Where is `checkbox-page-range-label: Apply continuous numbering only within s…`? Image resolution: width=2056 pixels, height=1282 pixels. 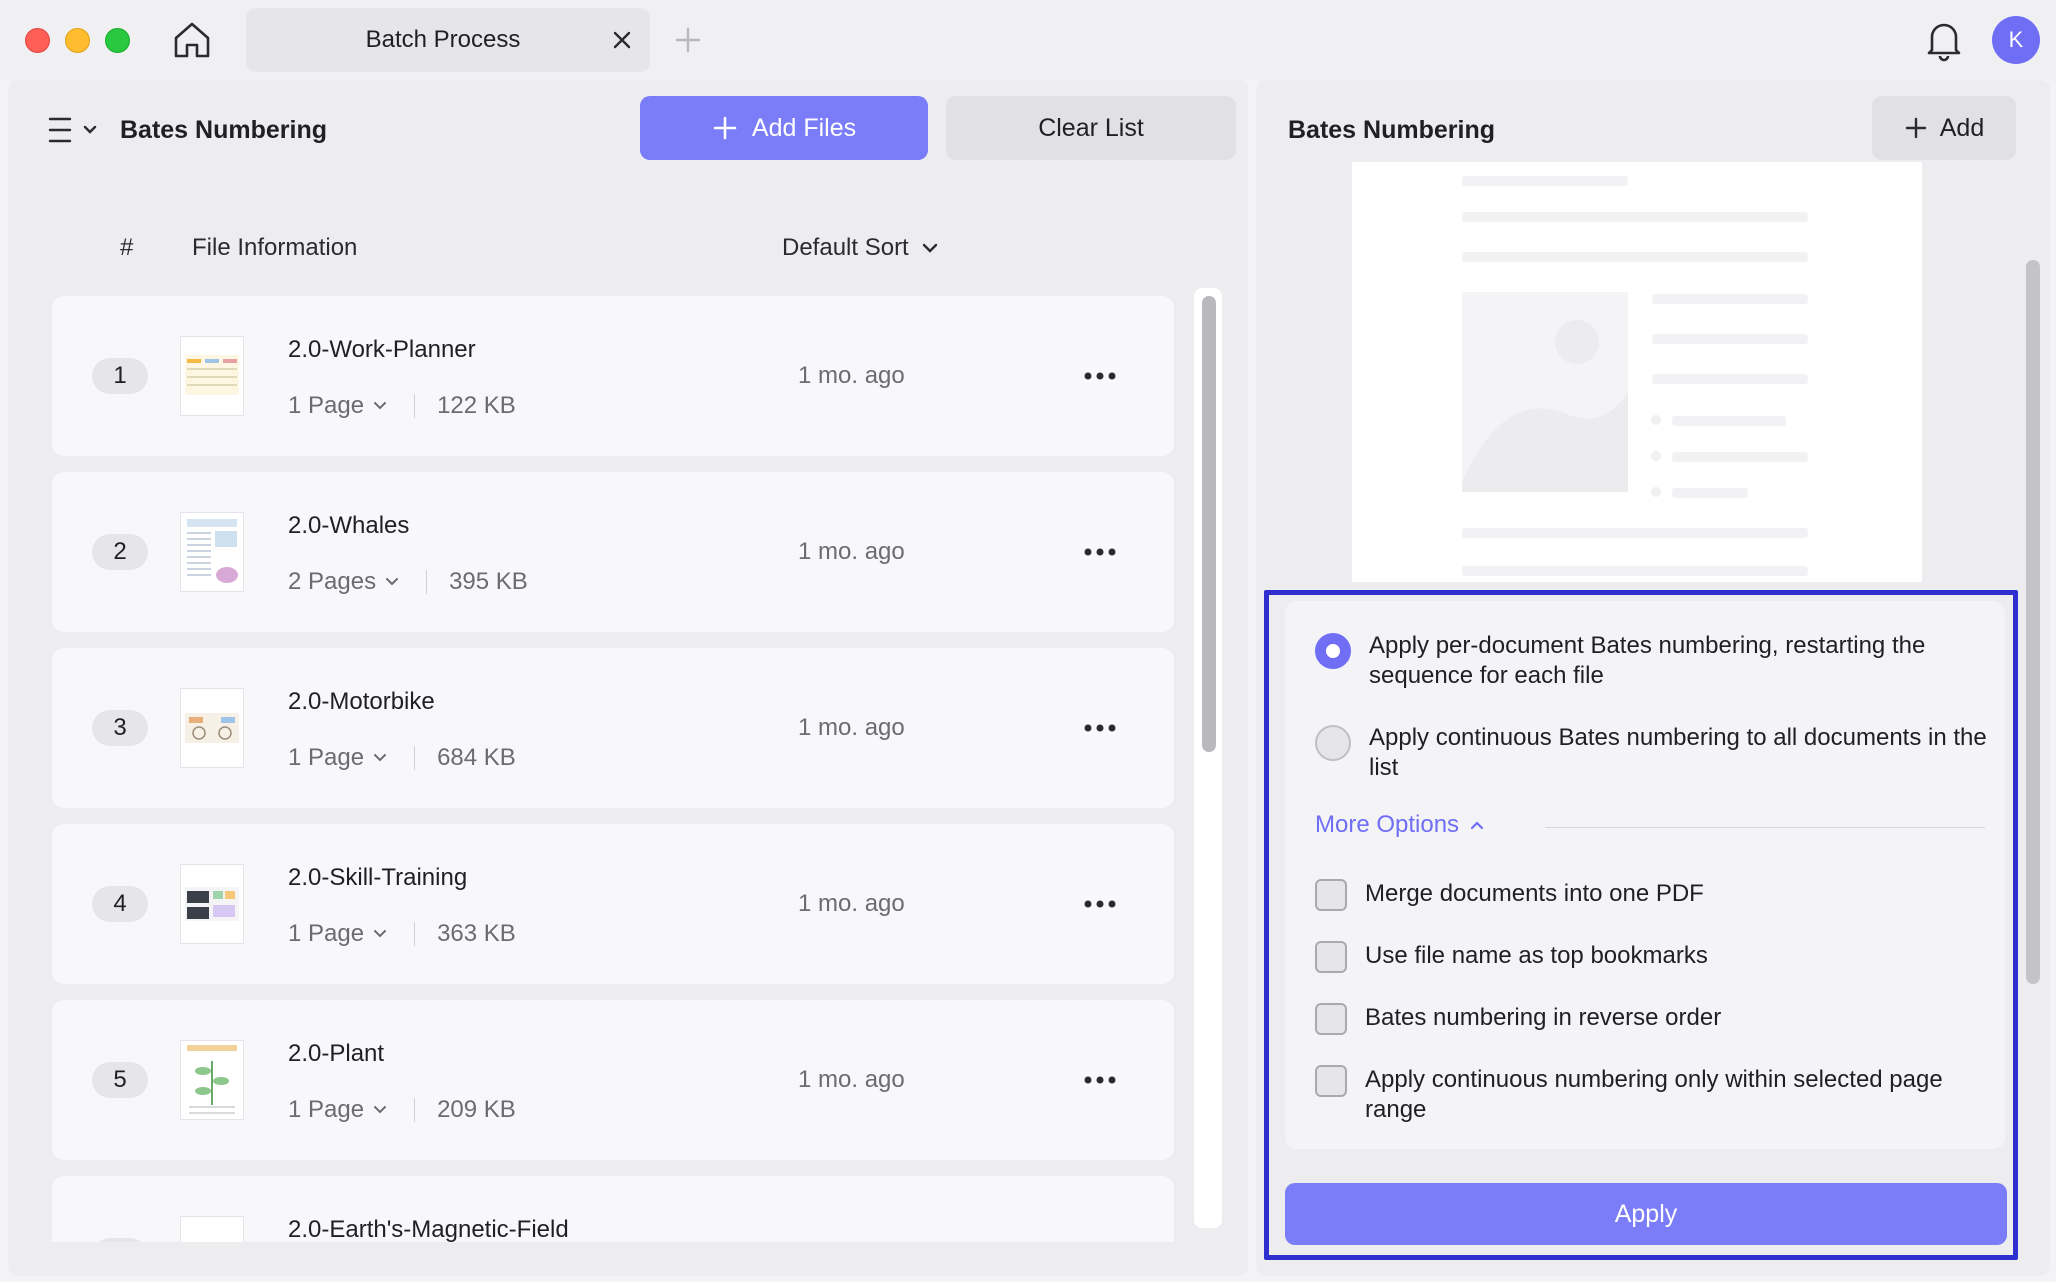
checkbox-page-range-label: Apply continuous numbering only within s… is located at coordinates (1654, 1094).